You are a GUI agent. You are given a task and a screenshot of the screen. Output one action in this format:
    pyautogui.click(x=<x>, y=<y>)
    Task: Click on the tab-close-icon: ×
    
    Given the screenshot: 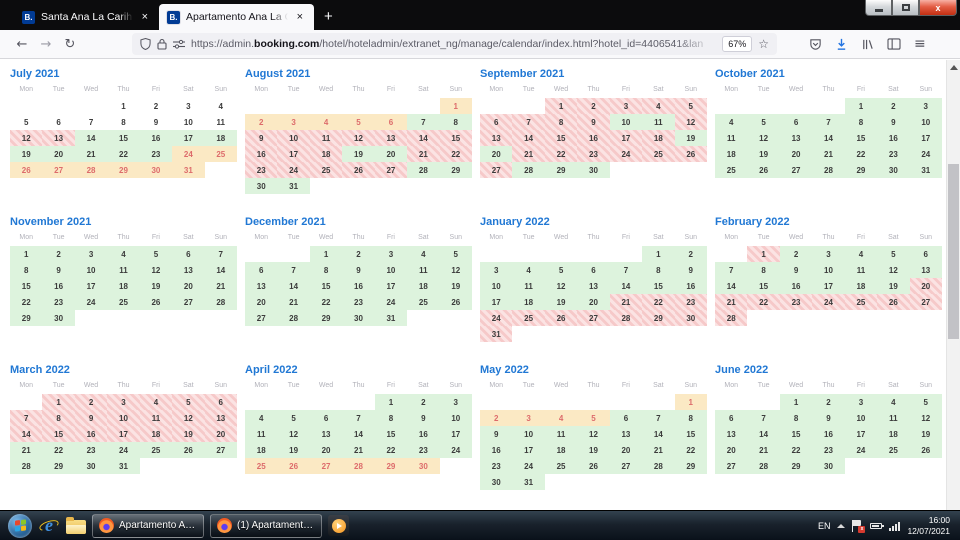 What is the action you would take?
    pyautogui.click(x=300, y=17)
    